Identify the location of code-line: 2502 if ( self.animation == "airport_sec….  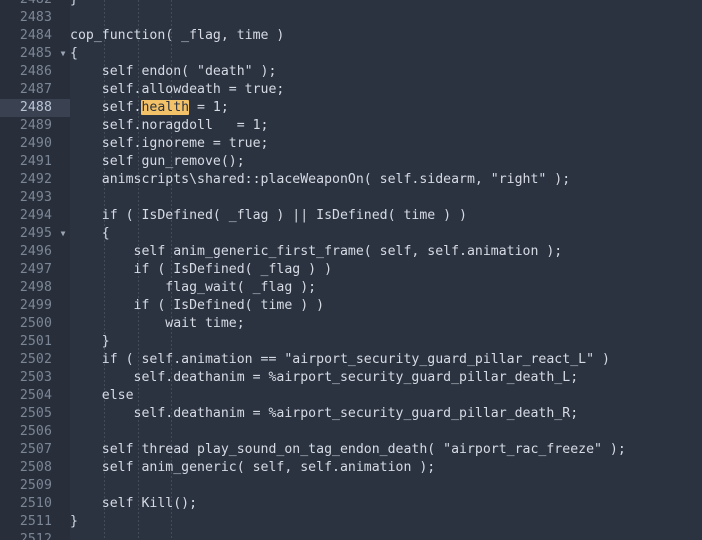
(351, 360).